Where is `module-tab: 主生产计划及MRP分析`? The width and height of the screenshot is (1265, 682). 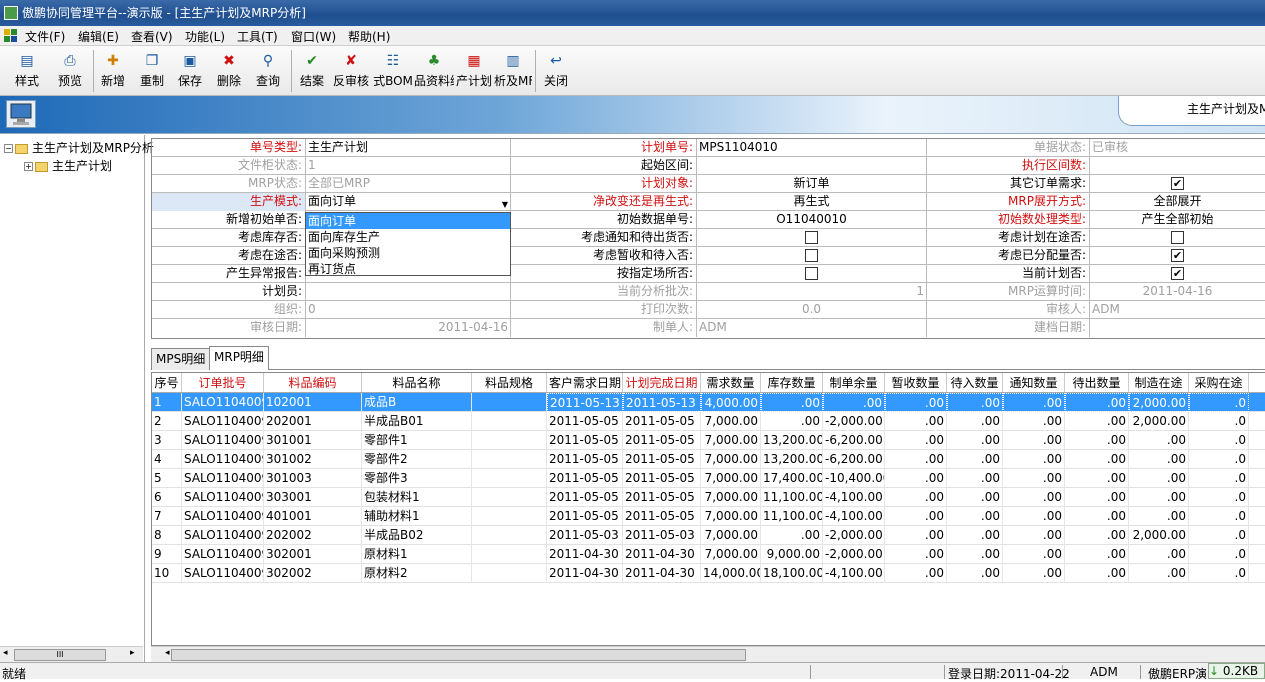
module-tab: 主生产计划及MRP分析 is located at coordinates (1191, 111).